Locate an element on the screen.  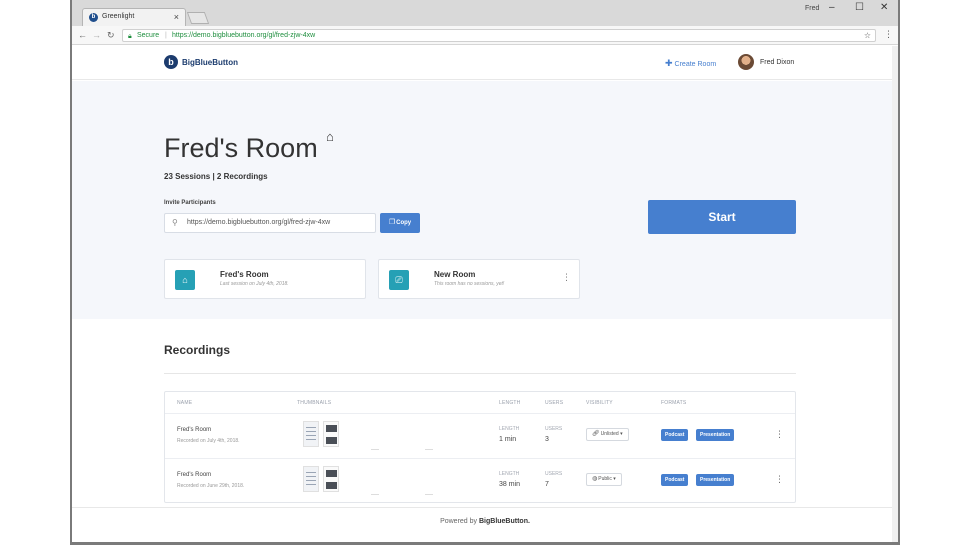
reload-icon: ↻ is located at coordinates (111, 35).